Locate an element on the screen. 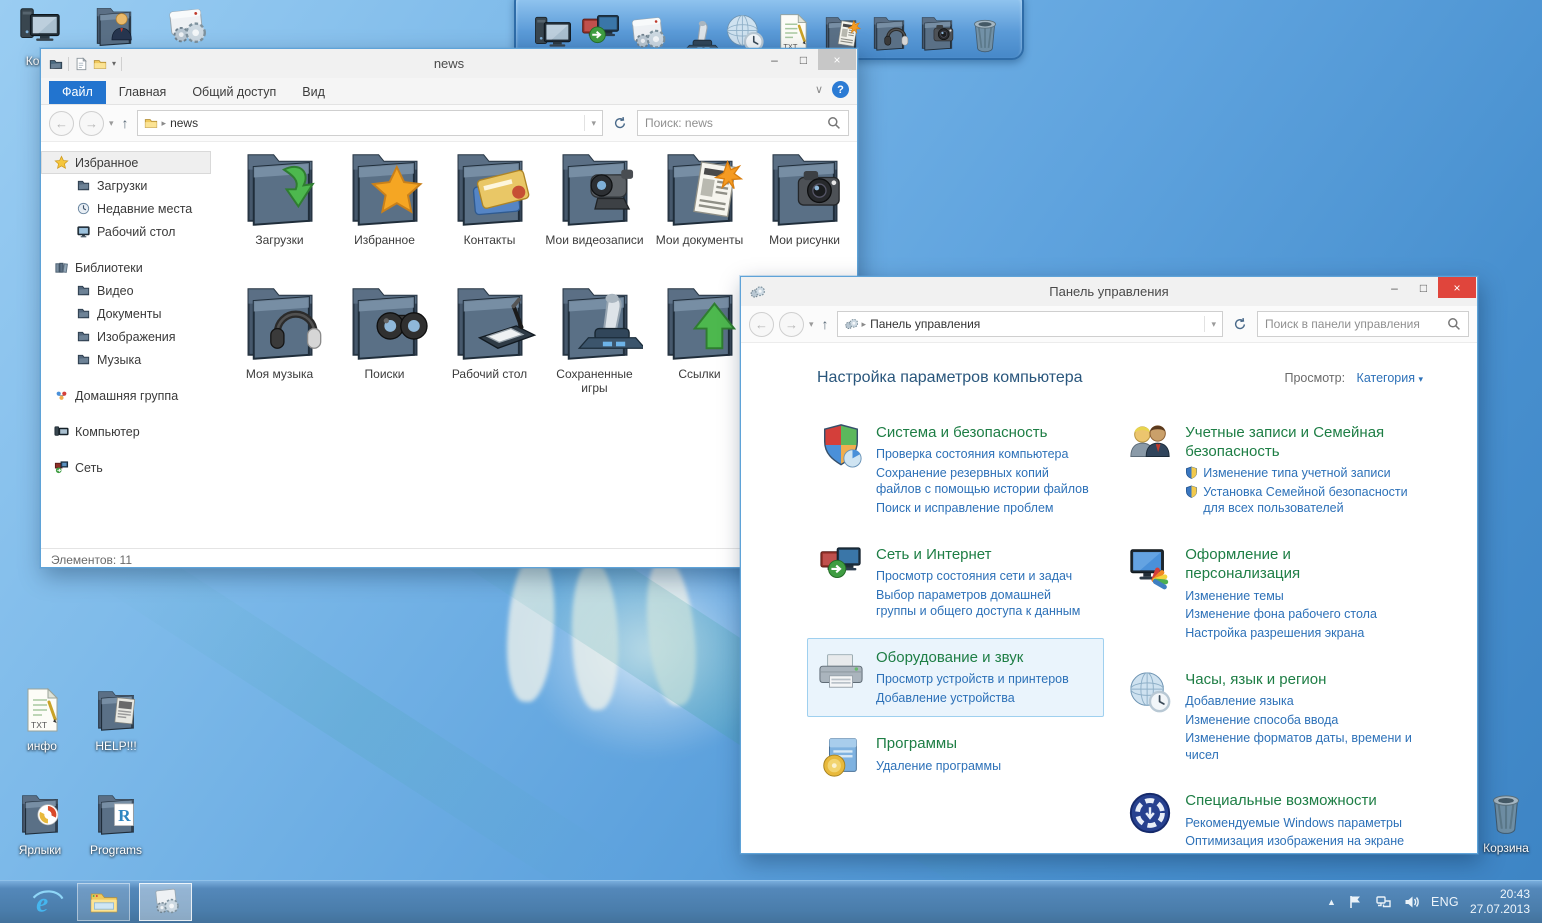 This screenshot has height=923, width=1542. cp-task-link: Поиск и исправление проблем is located at coordinates (984, 508).